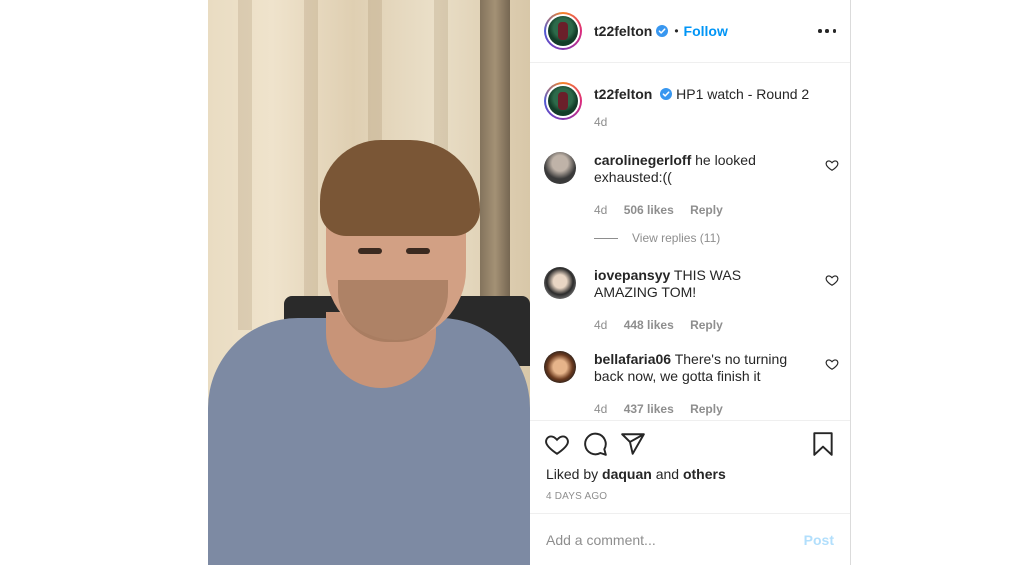 Image resolution: width=1024 pixels, height=565 pixels. I want to click on liked-by-and: and, so click(667, 474).